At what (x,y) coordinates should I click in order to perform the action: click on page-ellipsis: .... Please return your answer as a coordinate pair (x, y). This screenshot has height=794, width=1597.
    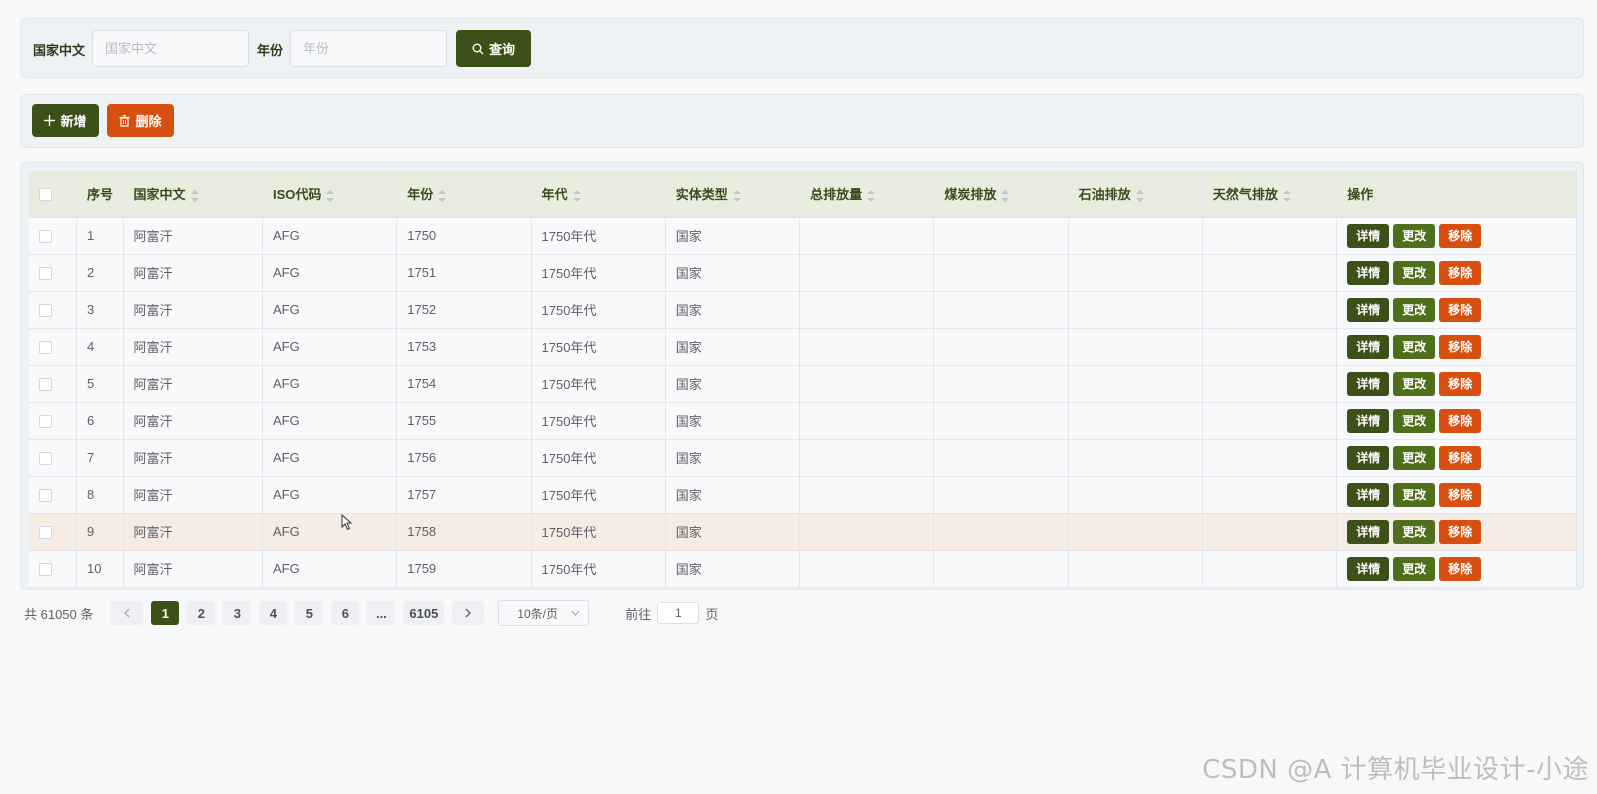
    Looking at the image, I should click on (381, 613).